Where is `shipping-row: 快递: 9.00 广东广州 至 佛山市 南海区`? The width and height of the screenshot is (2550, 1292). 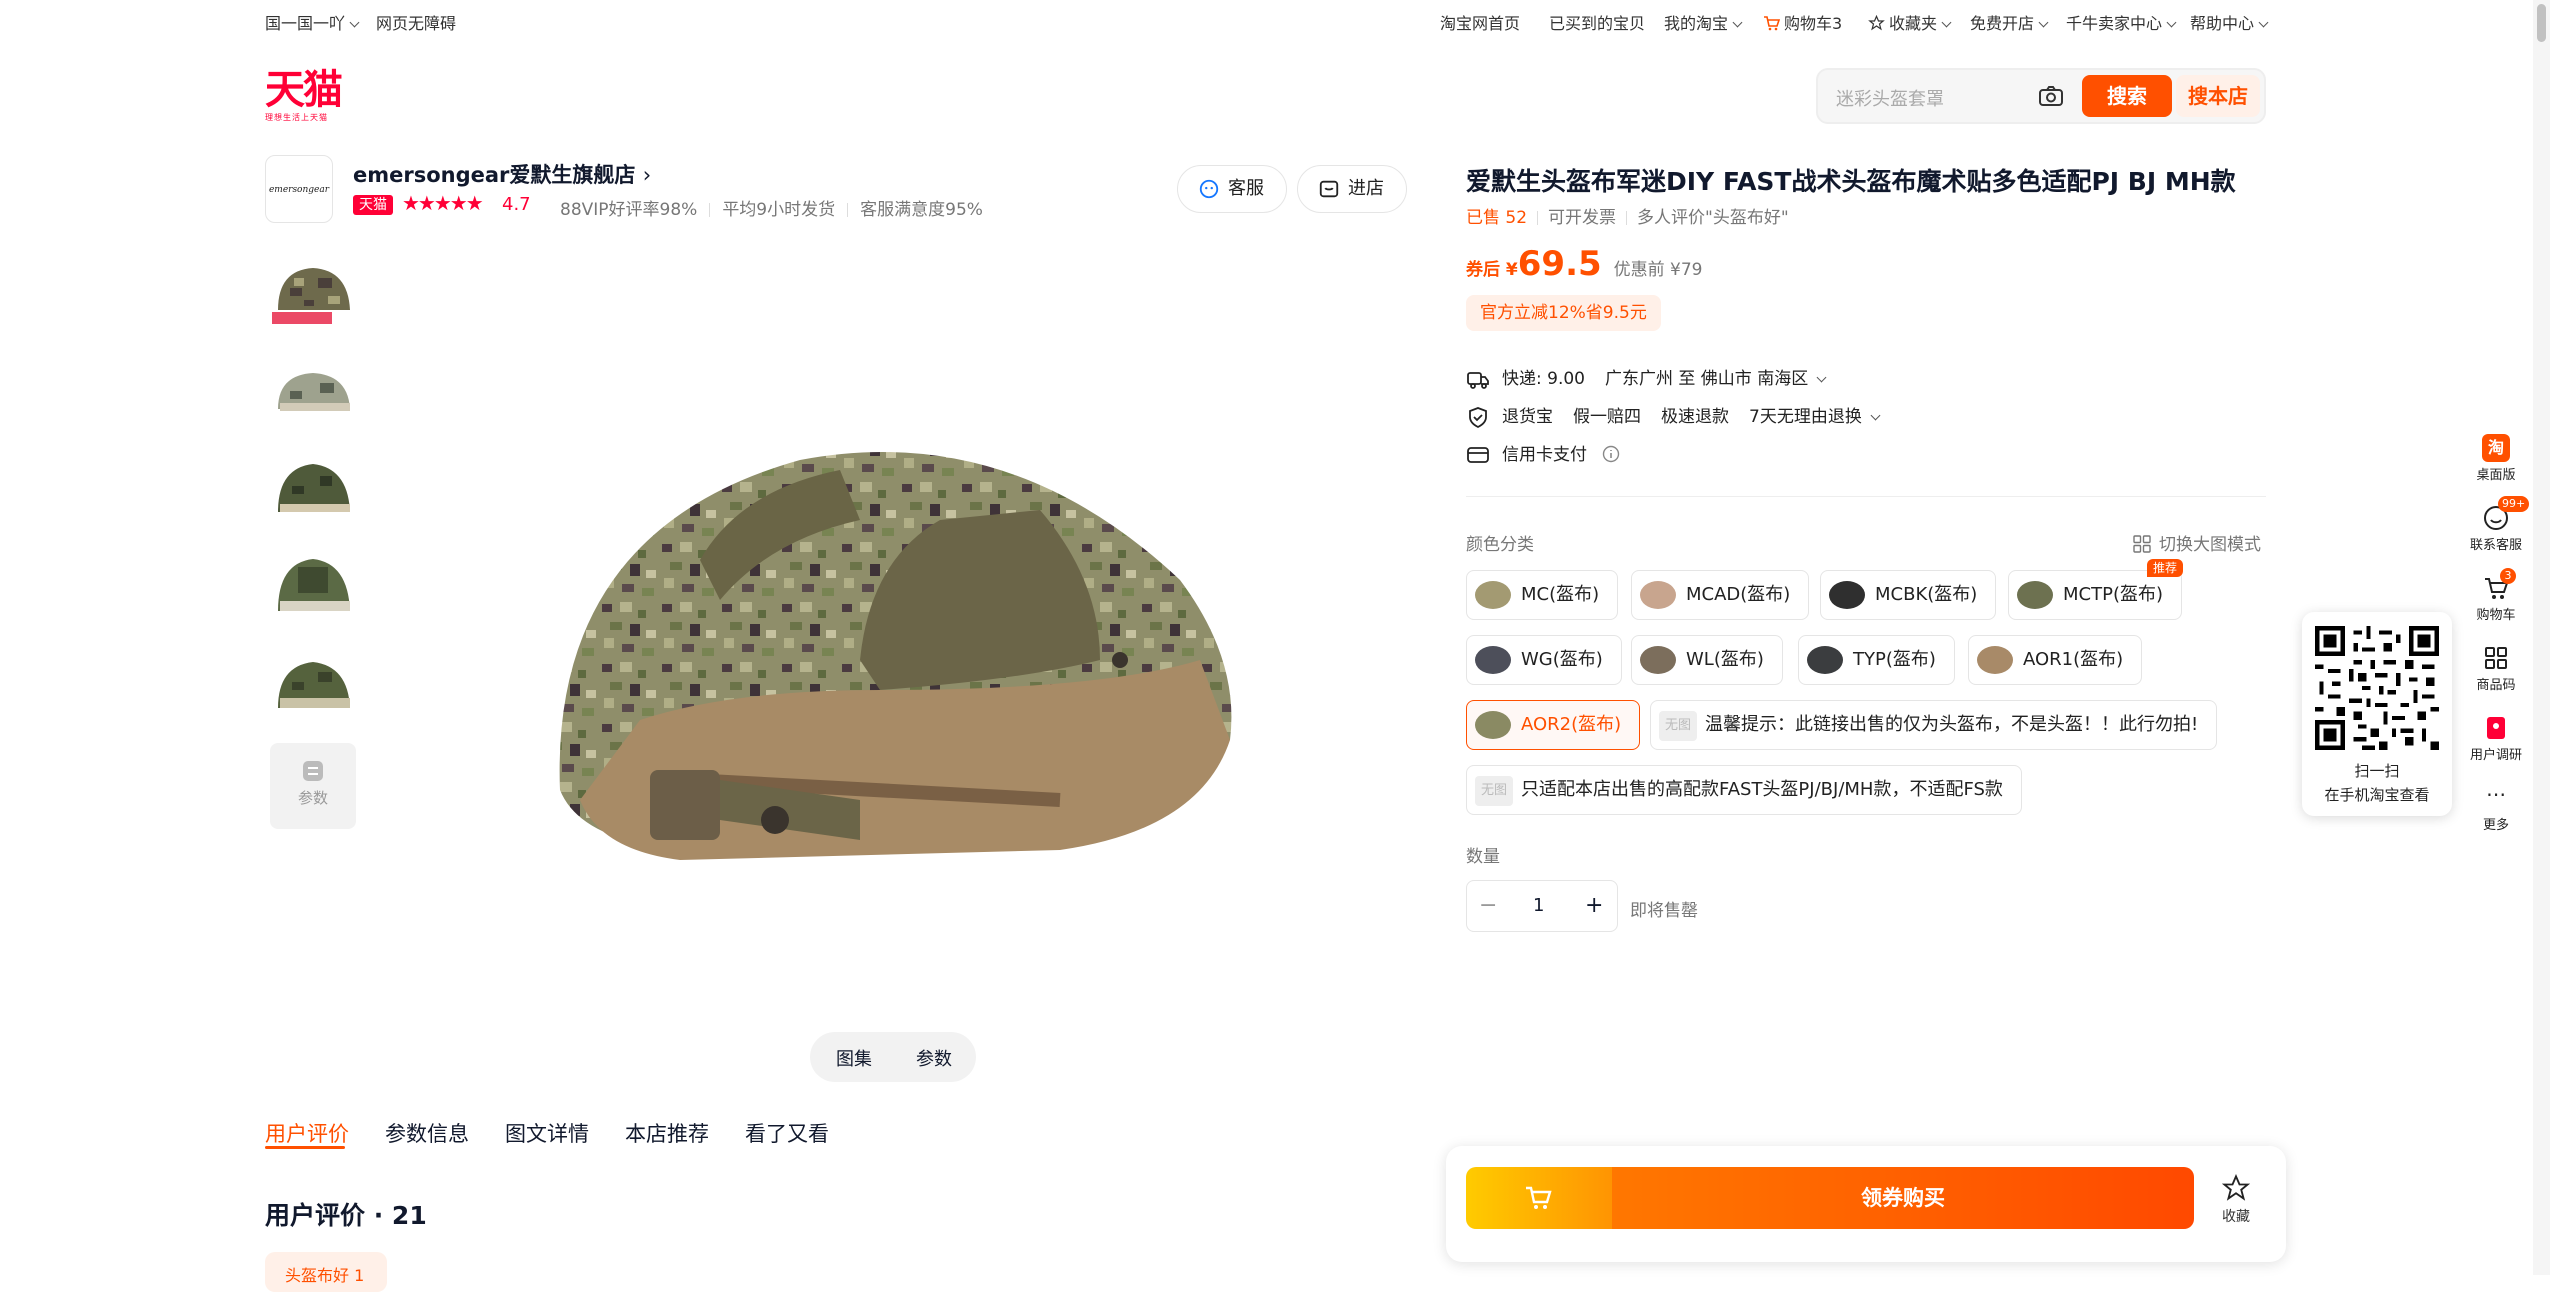
shipping-row: 快递: 9.00 广东广州 至 佛山市 南海区 is located at coordinates (1646, 377).